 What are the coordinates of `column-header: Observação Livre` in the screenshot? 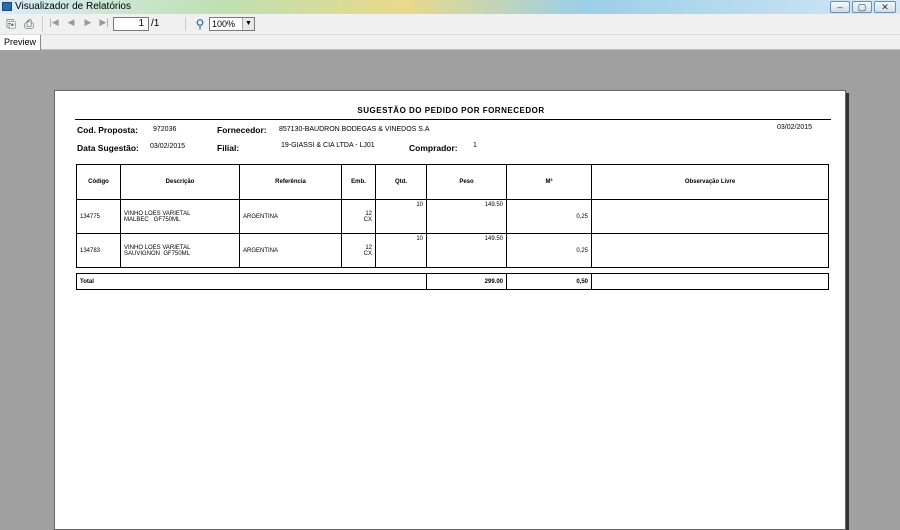 It's located at (710, 182).